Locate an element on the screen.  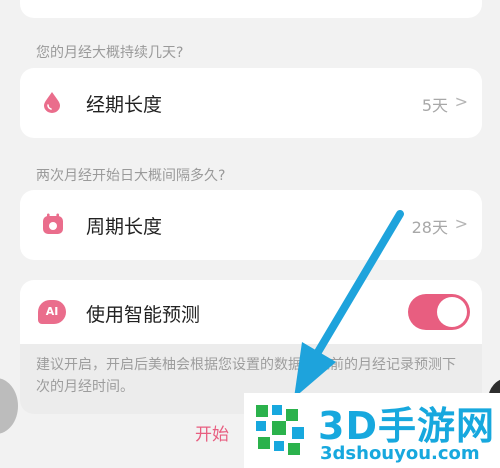
top-card is located at coordinates (251, 9).